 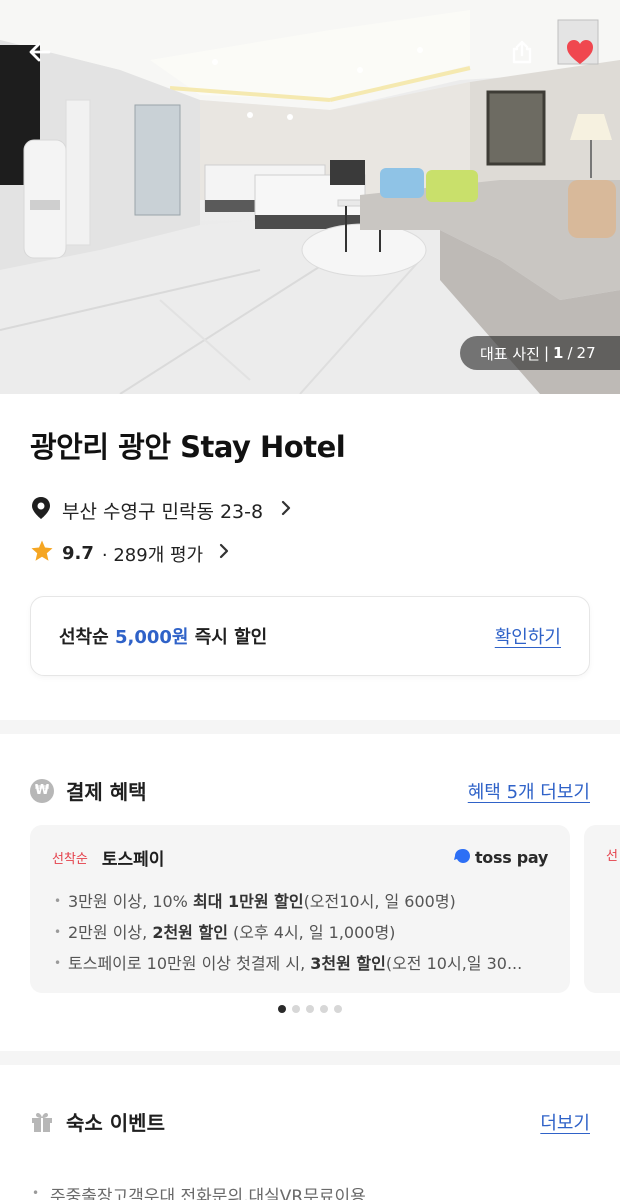 I want to click on address-row: 부산 수영구 민락동 23-8, so click(x=310, y=510).